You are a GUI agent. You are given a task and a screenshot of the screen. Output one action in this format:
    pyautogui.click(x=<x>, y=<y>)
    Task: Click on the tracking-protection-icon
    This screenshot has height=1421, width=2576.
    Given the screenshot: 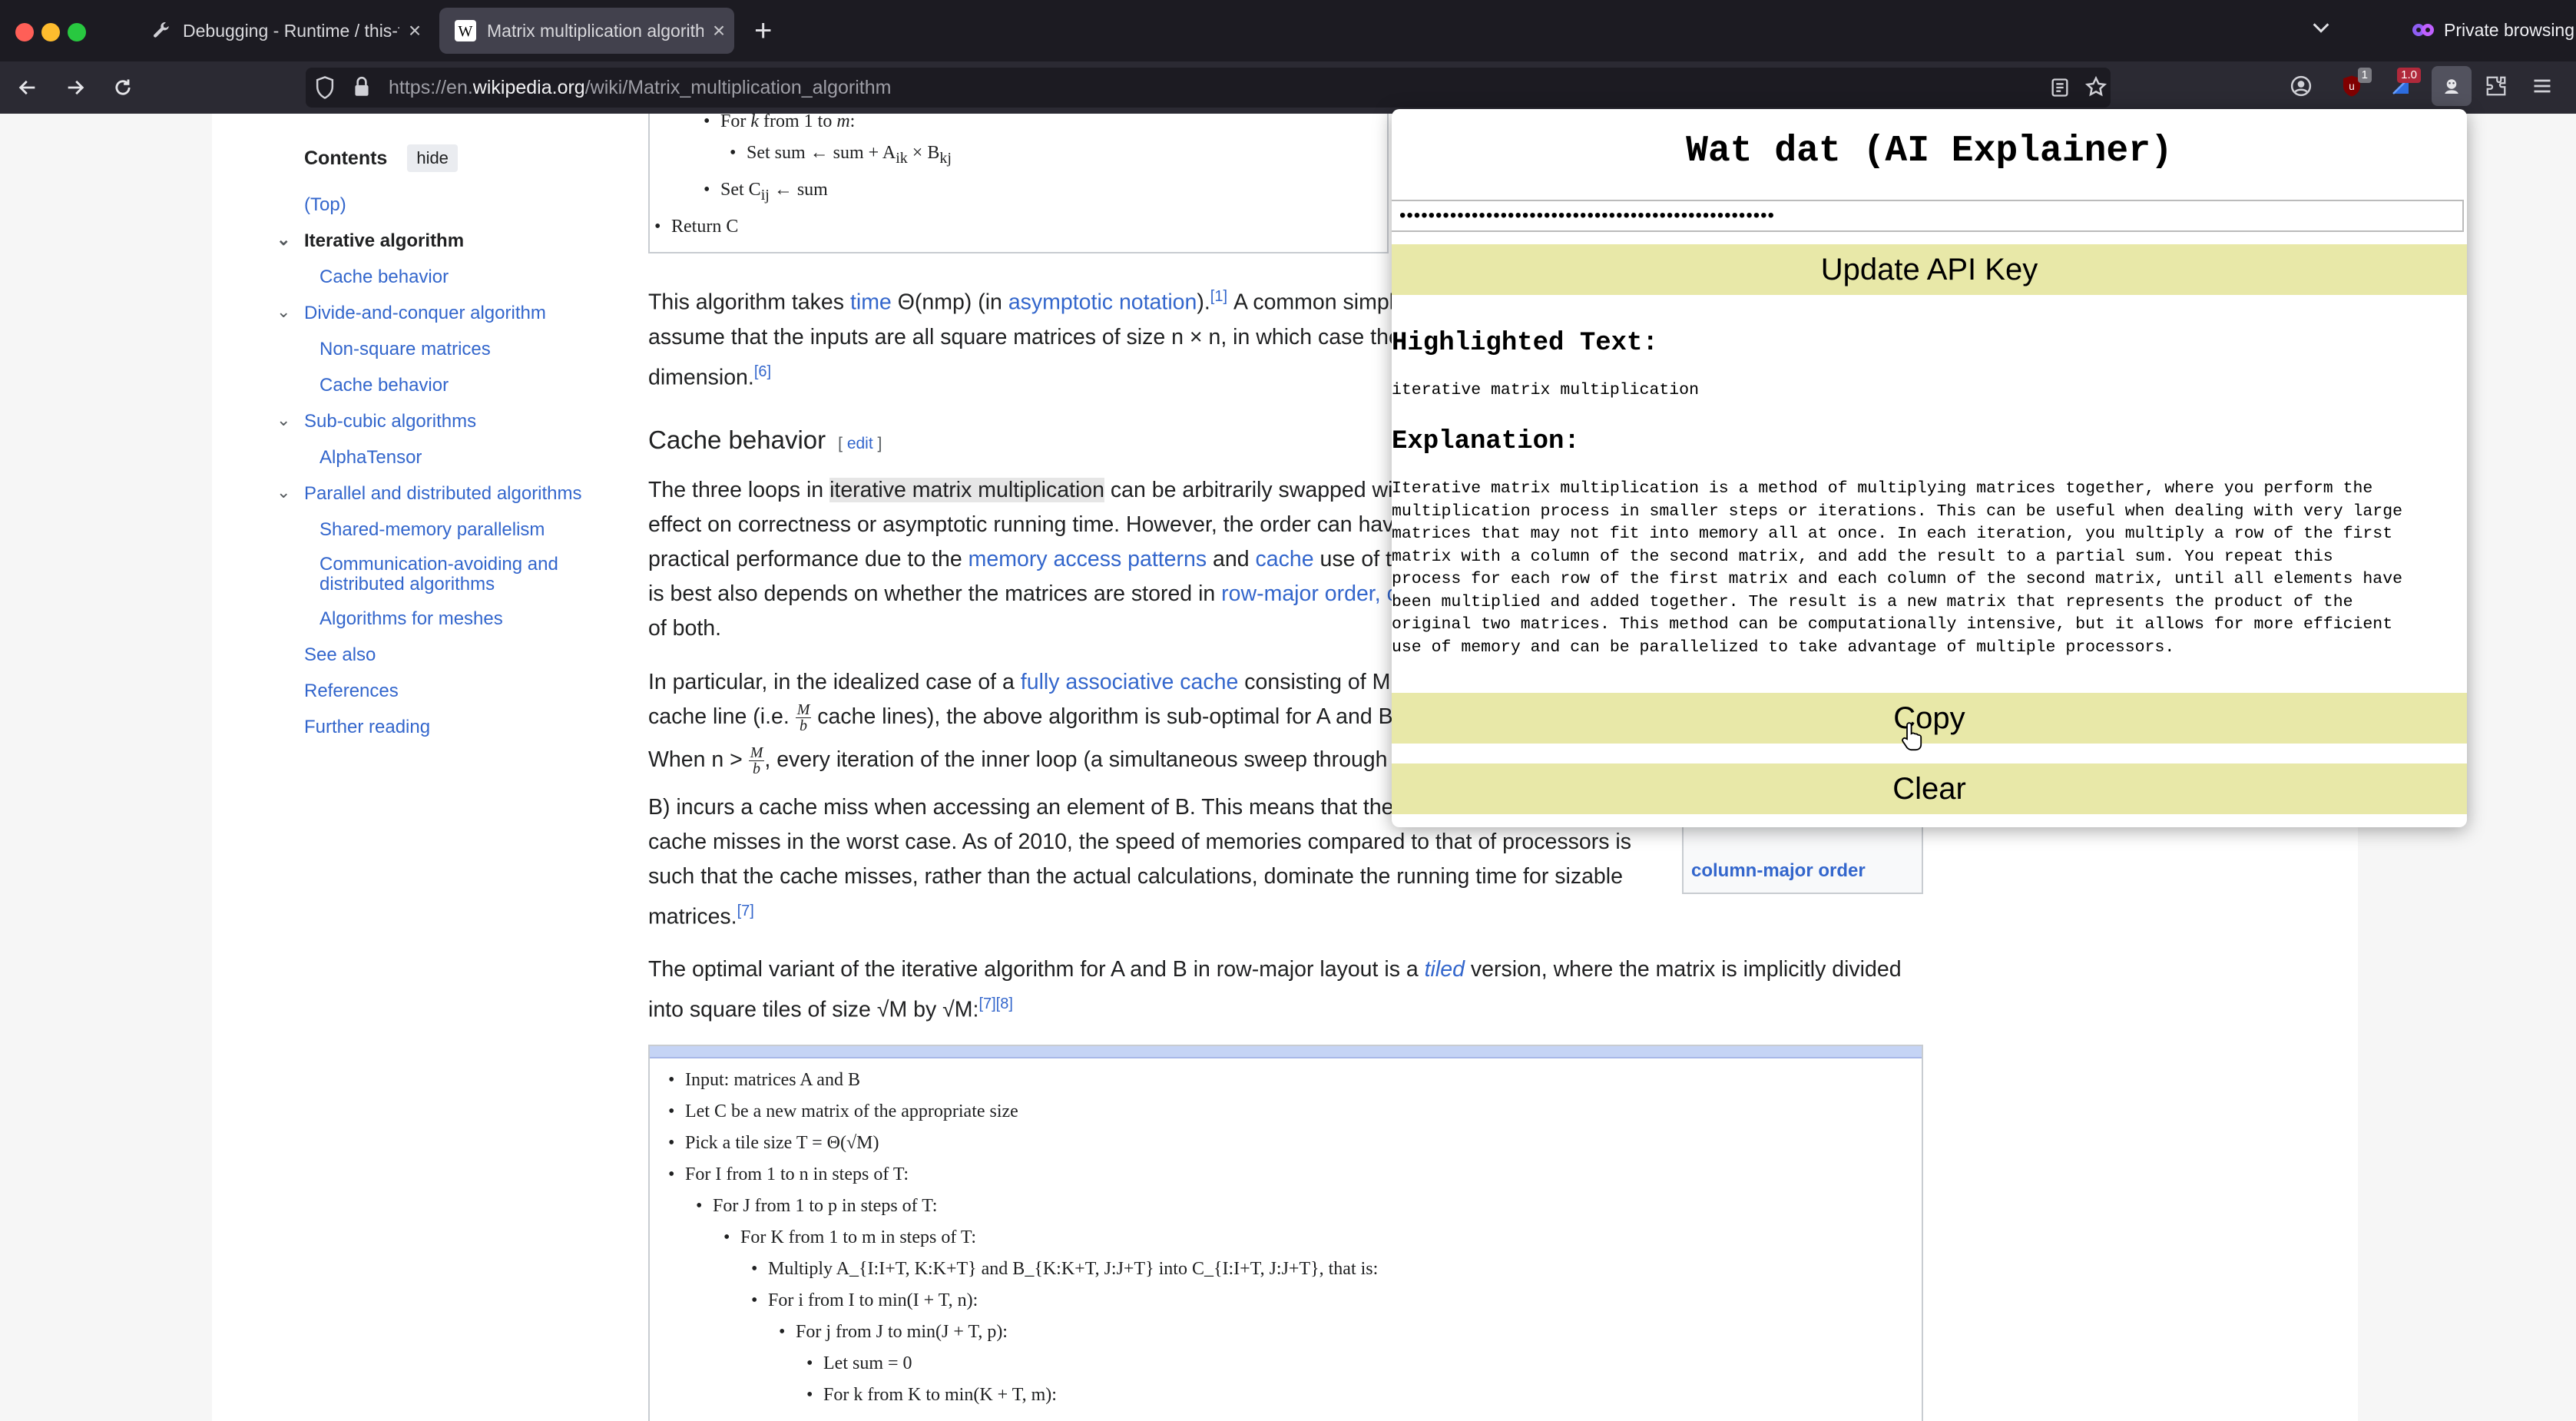 What is the action you would take?
    pyautogui.click(x=324, y=90)
    